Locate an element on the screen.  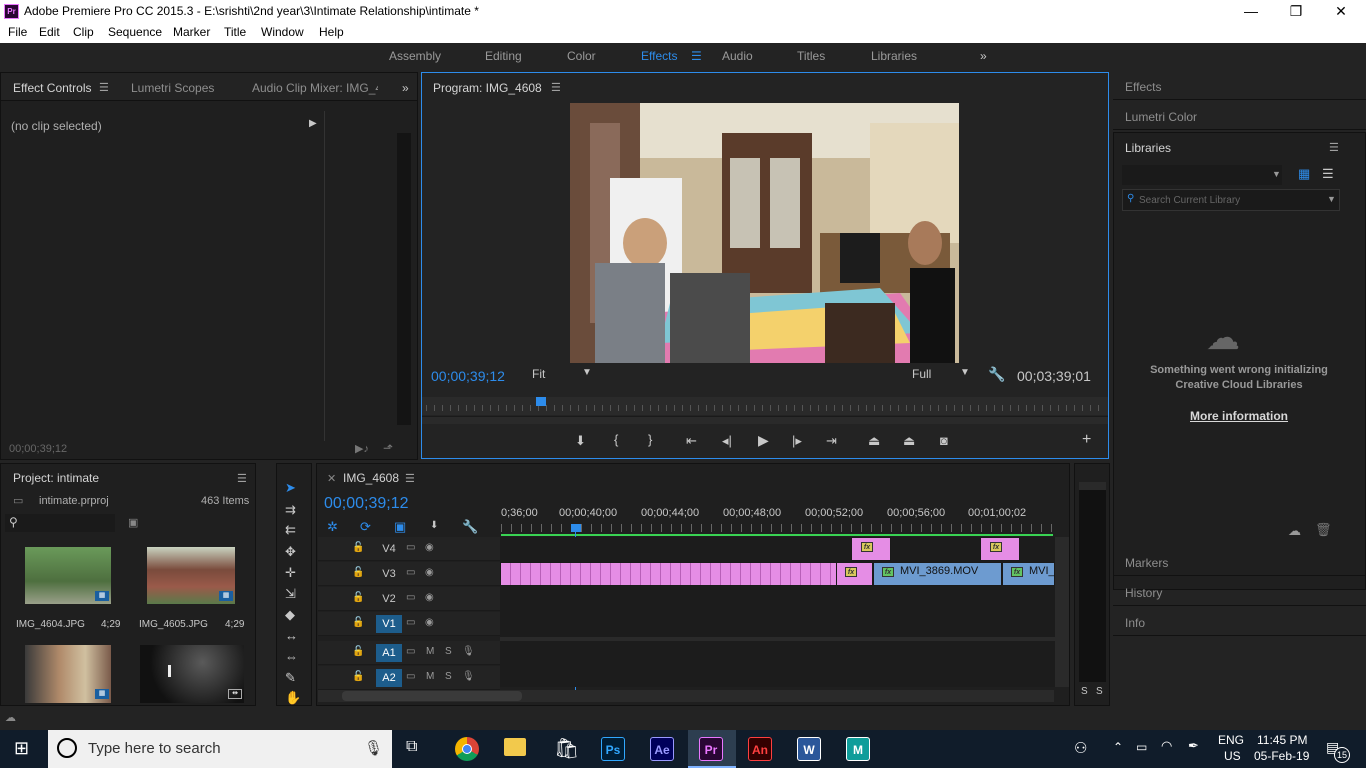
menu-clip: Clip is located at coordinates (83, 32).